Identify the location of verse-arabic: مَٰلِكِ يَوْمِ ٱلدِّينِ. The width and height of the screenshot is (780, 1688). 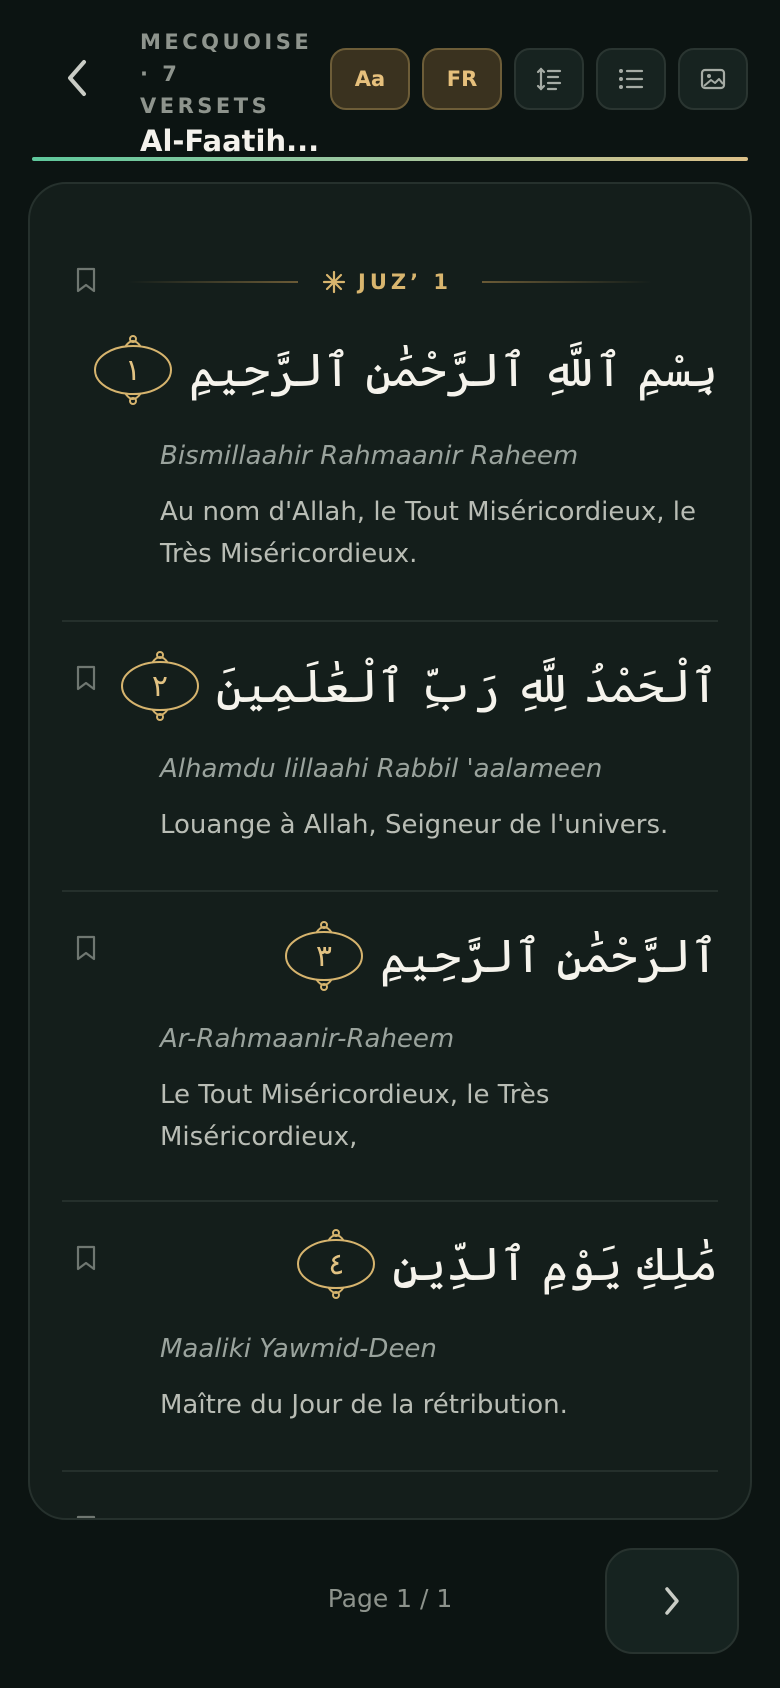
(555, 1264).